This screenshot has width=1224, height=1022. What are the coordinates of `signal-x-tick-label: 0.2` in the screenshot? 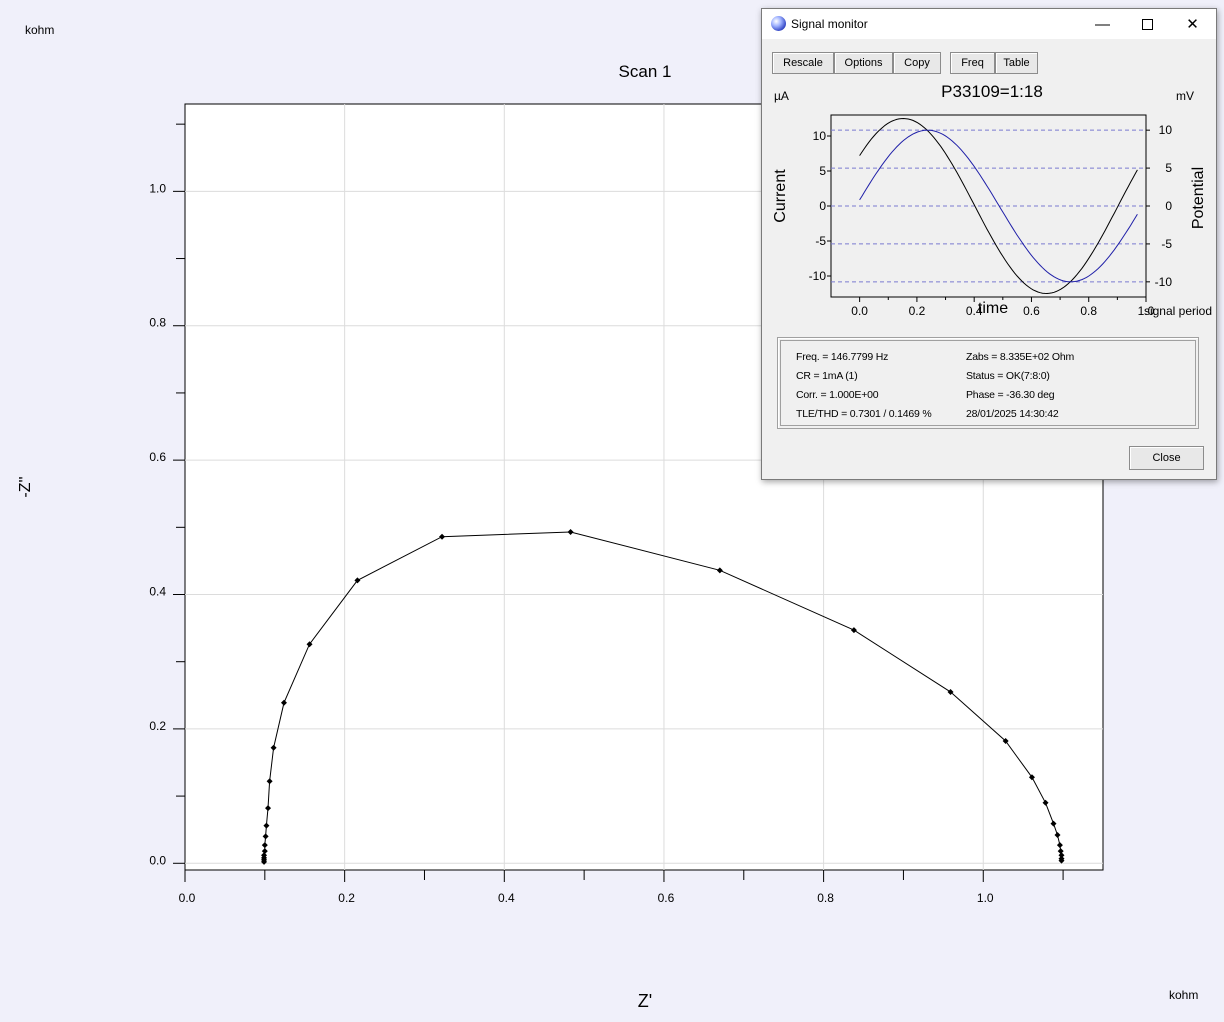 It's located at (917, 311).